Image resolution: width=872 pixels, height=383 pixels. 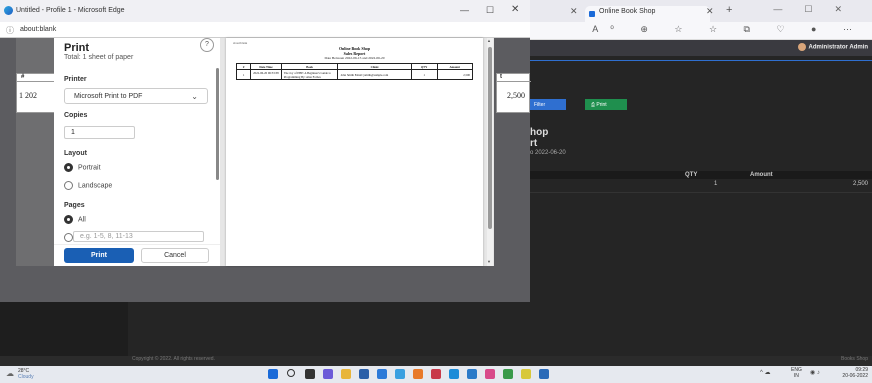 I want to click on task-view-icon, so click(x=310, y=374).